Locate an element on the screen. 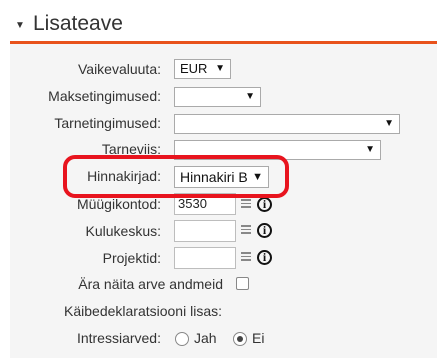 The width and height of the screenshot is (437, 358). currency-select: EUR ▼ is located at coordinates (202, 69).